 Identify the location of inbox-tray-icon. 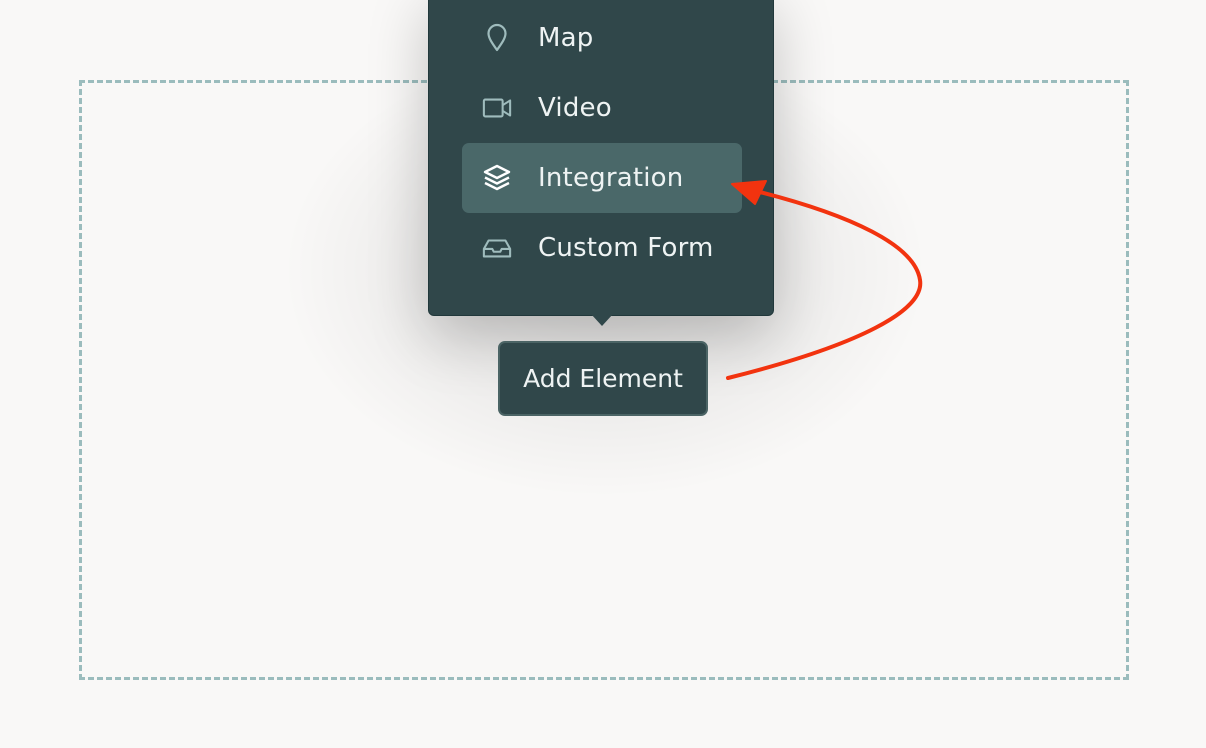
(497, 248).